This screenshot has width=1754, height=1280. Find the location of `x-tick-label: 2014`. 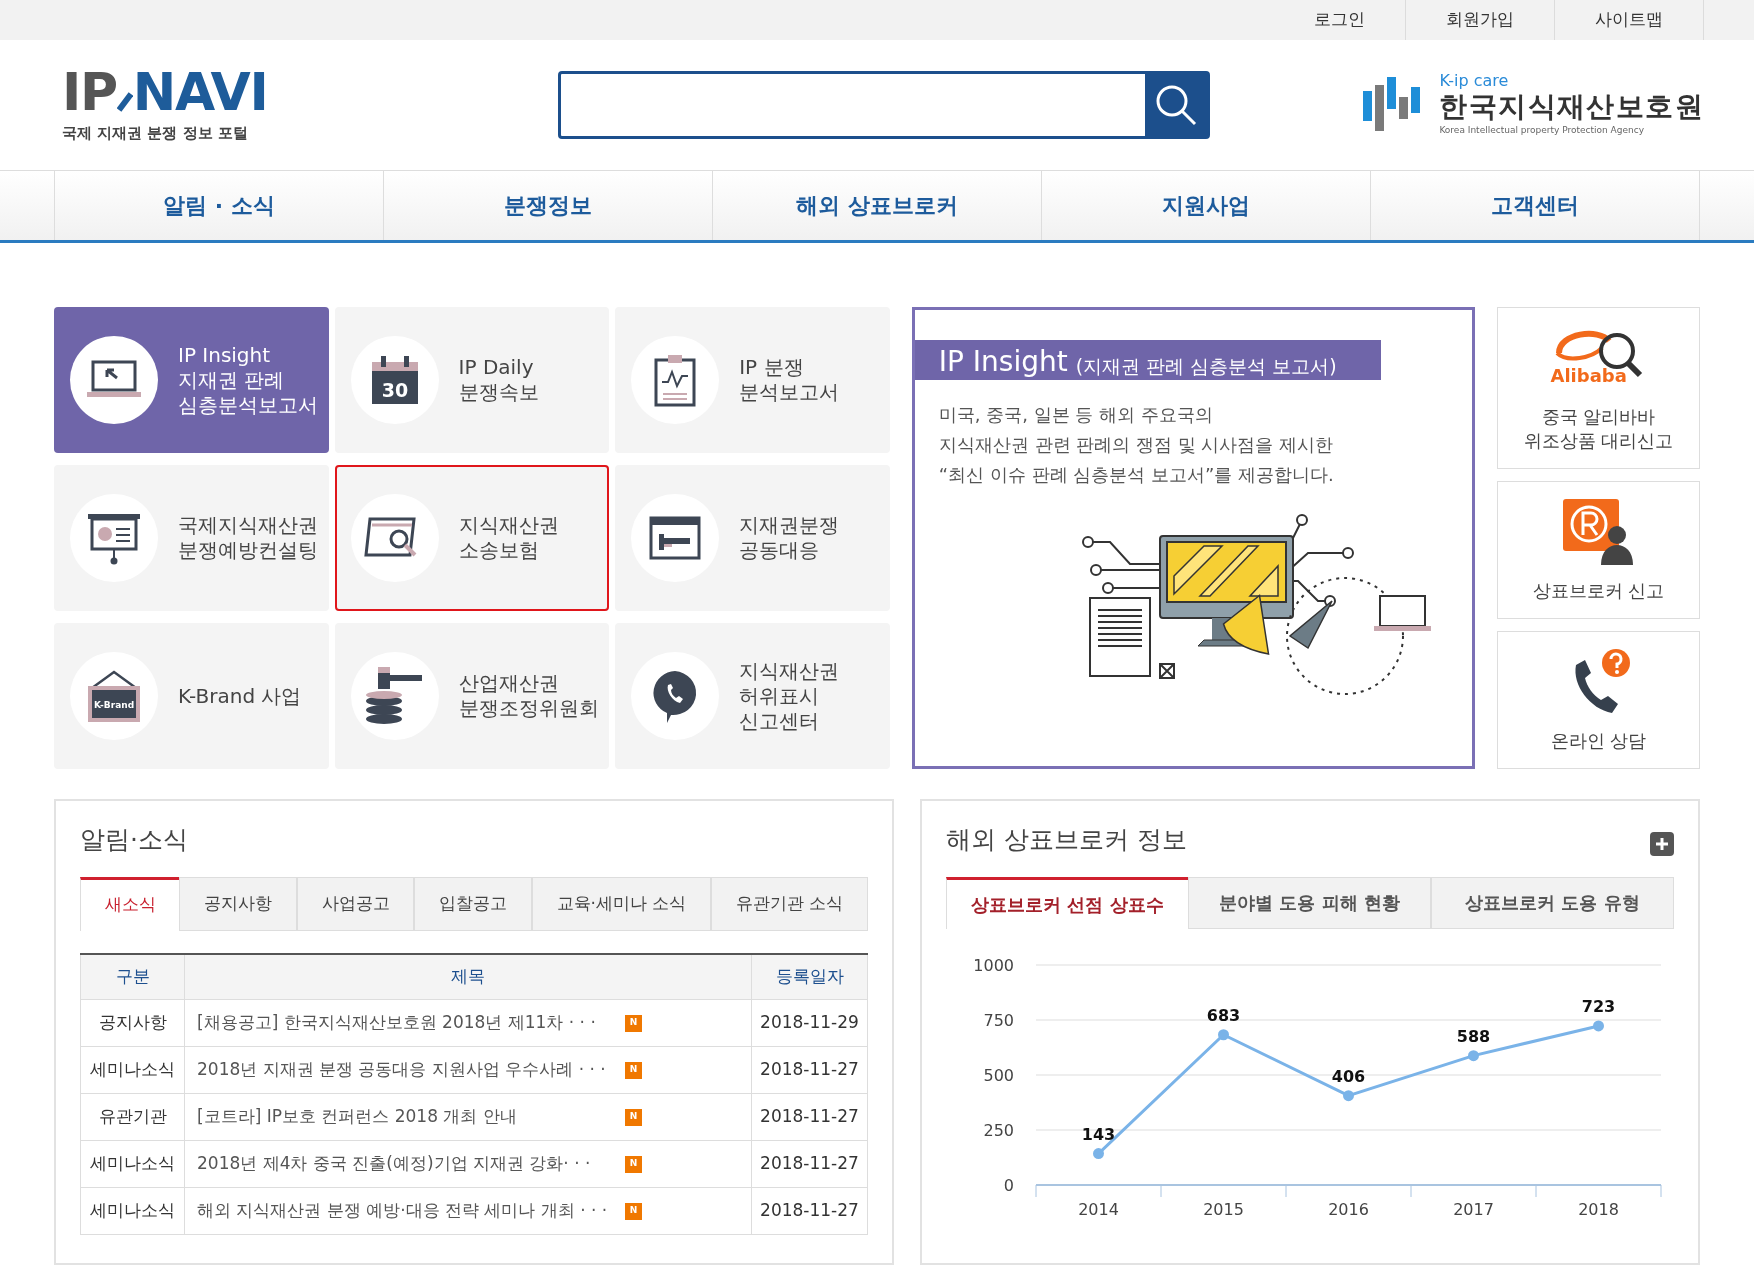

x-tick-label: 2014 is located at coordinates (1098, 1209).